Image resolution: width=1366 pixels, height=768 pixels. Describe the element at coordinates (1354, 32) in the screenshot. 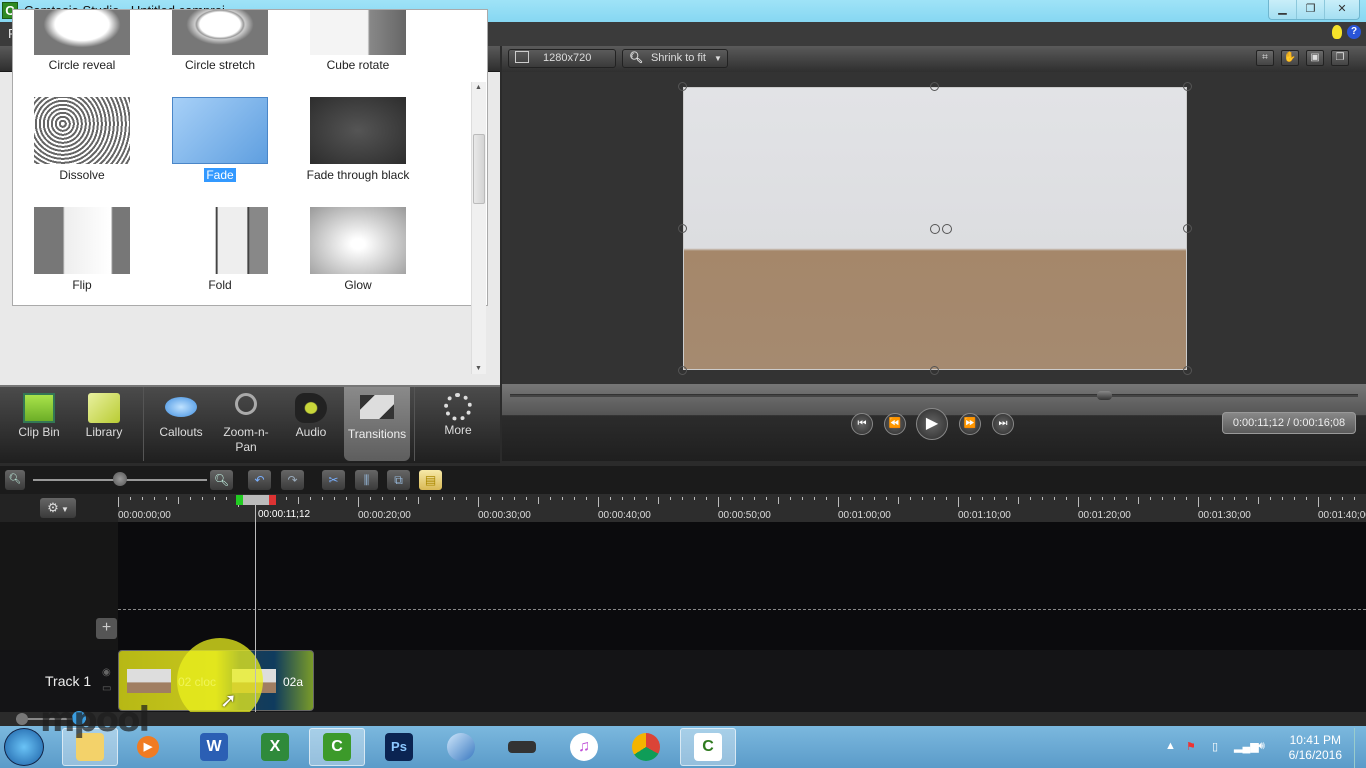

I see `help-icon: ?` at that location.